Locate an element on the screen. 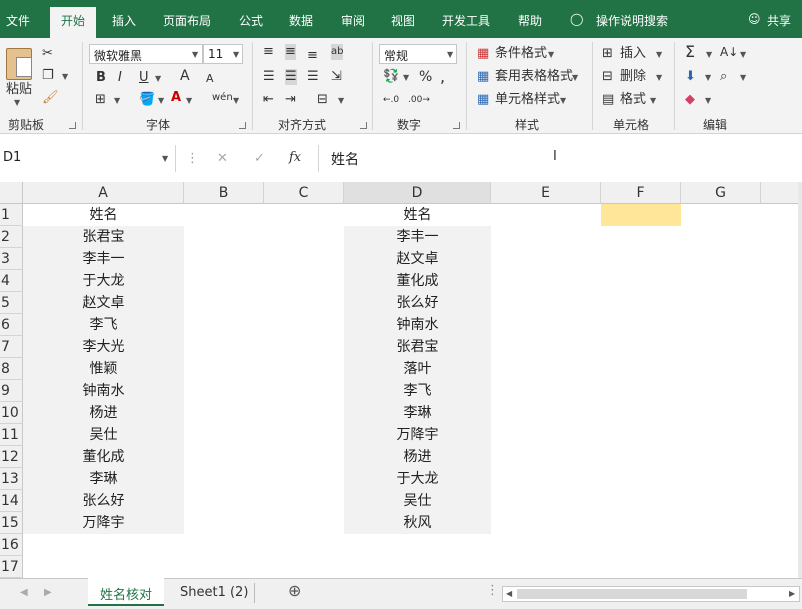 This screenshot has height=609, width=802. cell-a5: 赵文卓 is located at coordinates (103, 303).